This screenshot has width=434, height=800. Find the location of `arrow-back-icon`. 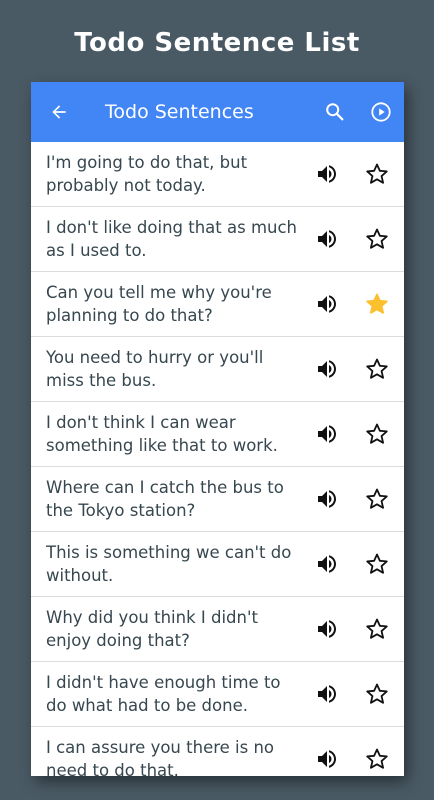

arrow-back-icon is located at coordinates (59, 112).